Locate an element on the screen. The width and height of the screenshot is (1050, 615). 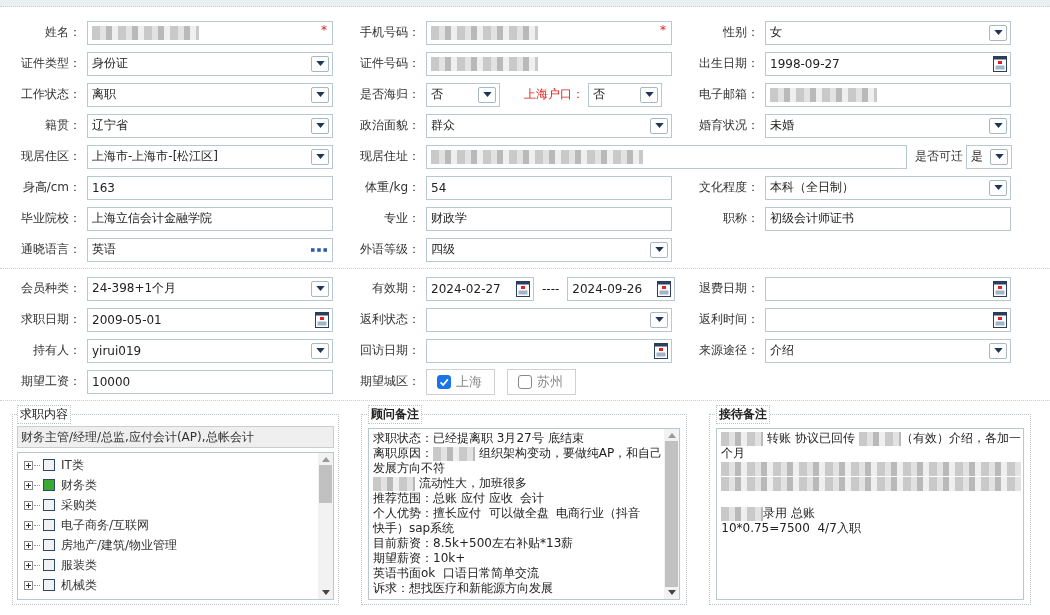
tree-item: IT类 is located at coordinates (72, 465).